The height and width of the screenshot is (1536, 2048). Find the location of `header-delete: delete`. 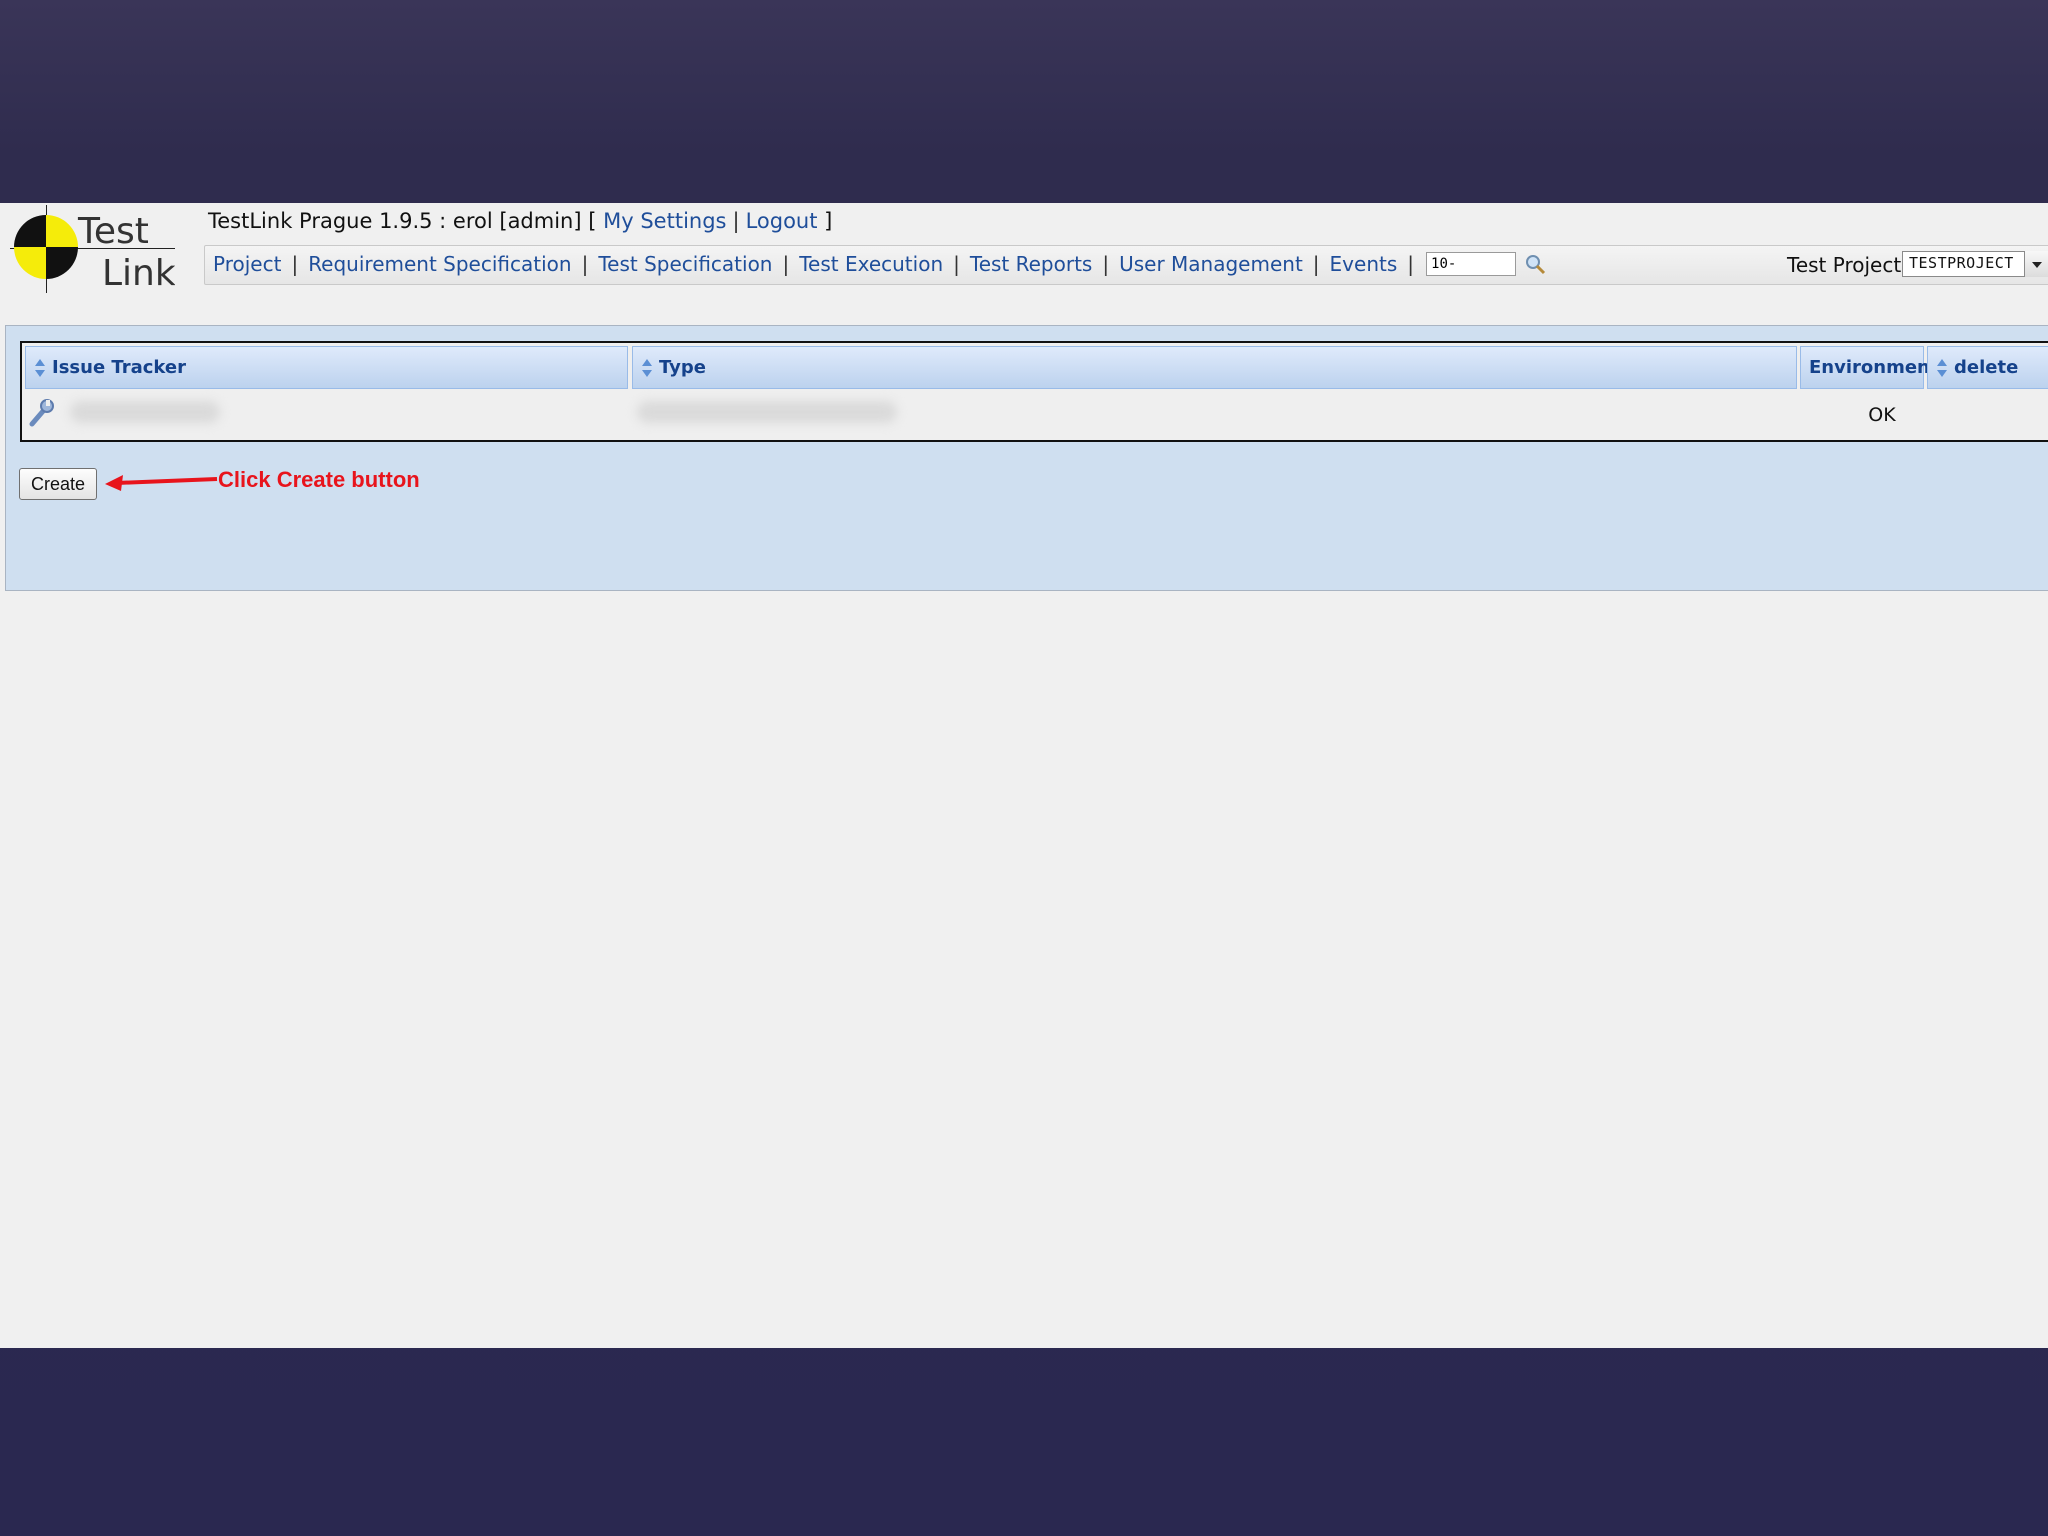

header-delete: delete is located at coordinates (1987, 367).